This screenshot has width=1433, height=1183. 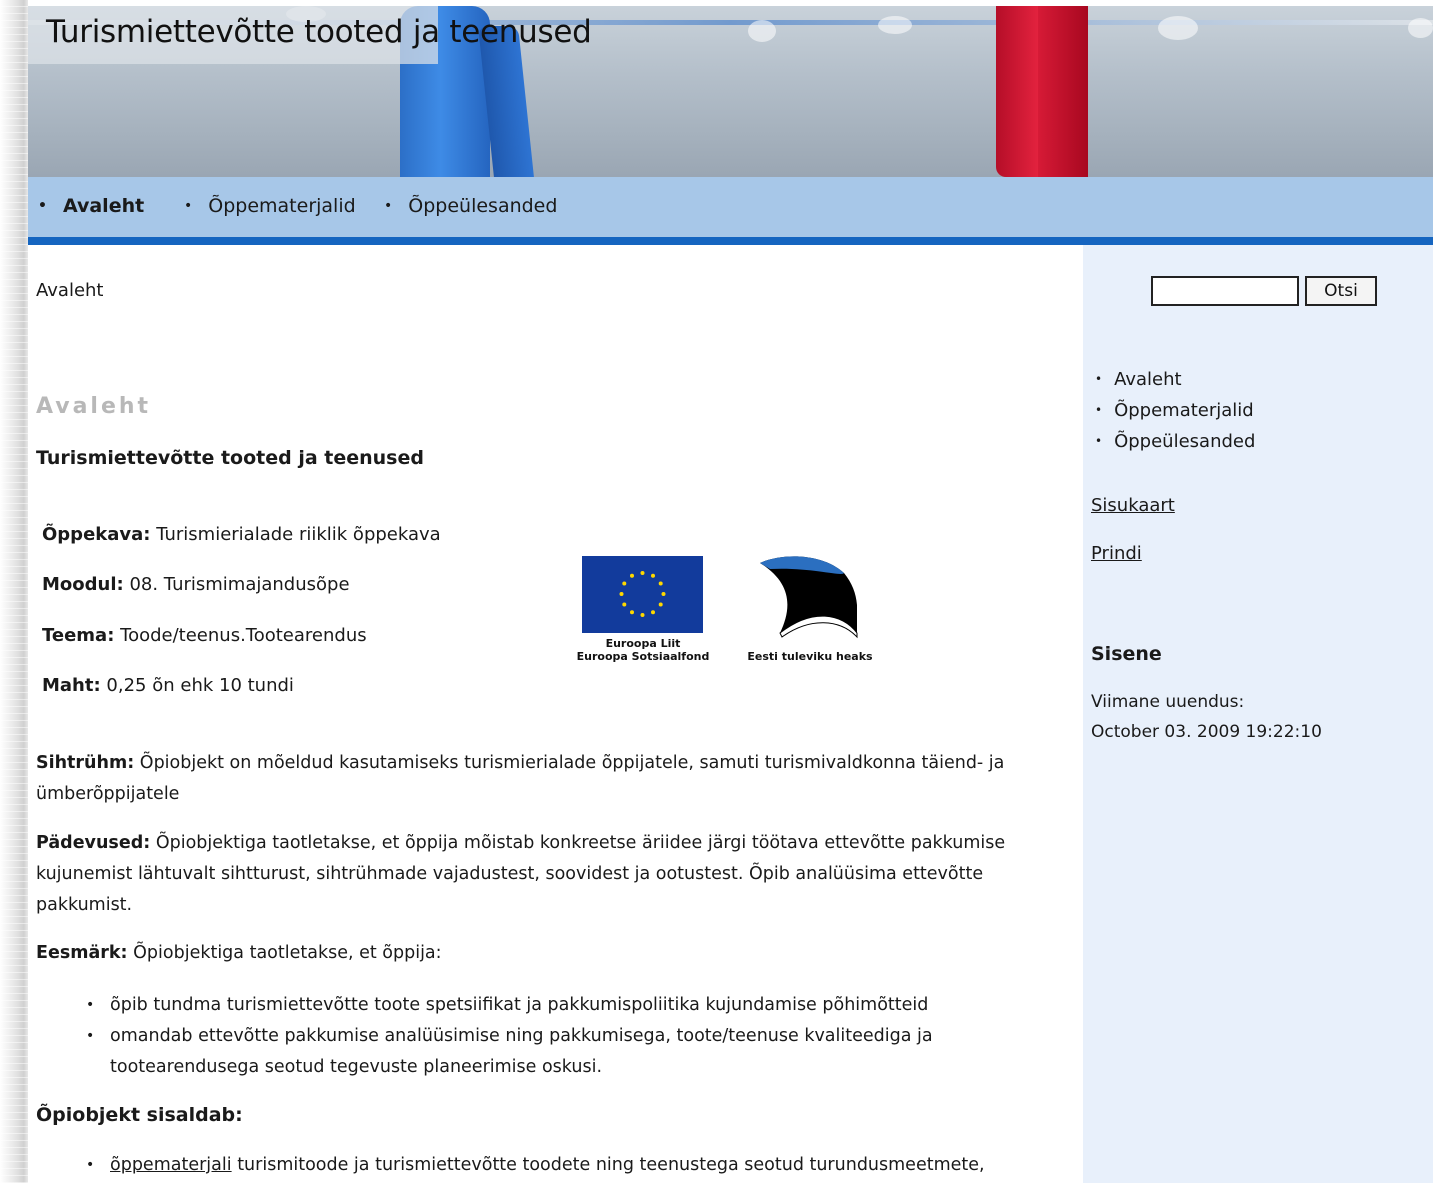 I want to click on sidebar-item-oppematerjalid: • Õppematerjalid, so click(x=1175, y=410).